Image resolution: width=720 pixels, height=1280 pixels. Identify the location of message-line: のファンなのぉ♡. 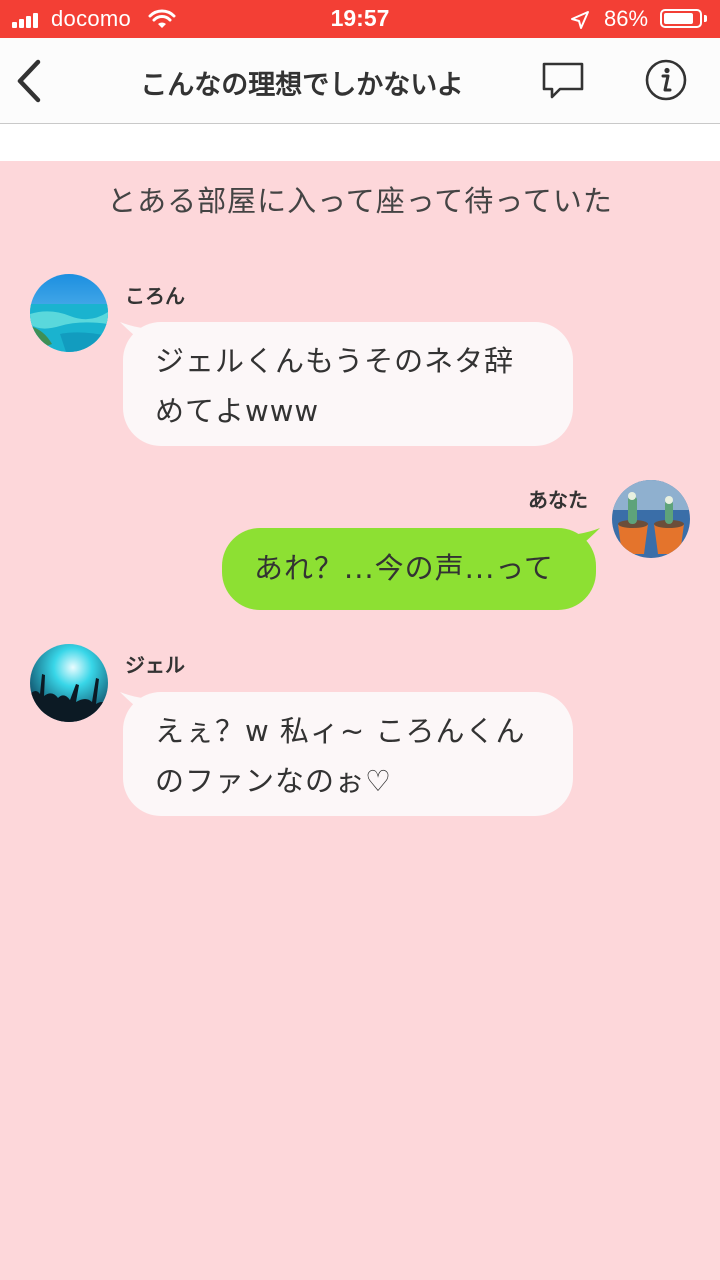
(273, 781).